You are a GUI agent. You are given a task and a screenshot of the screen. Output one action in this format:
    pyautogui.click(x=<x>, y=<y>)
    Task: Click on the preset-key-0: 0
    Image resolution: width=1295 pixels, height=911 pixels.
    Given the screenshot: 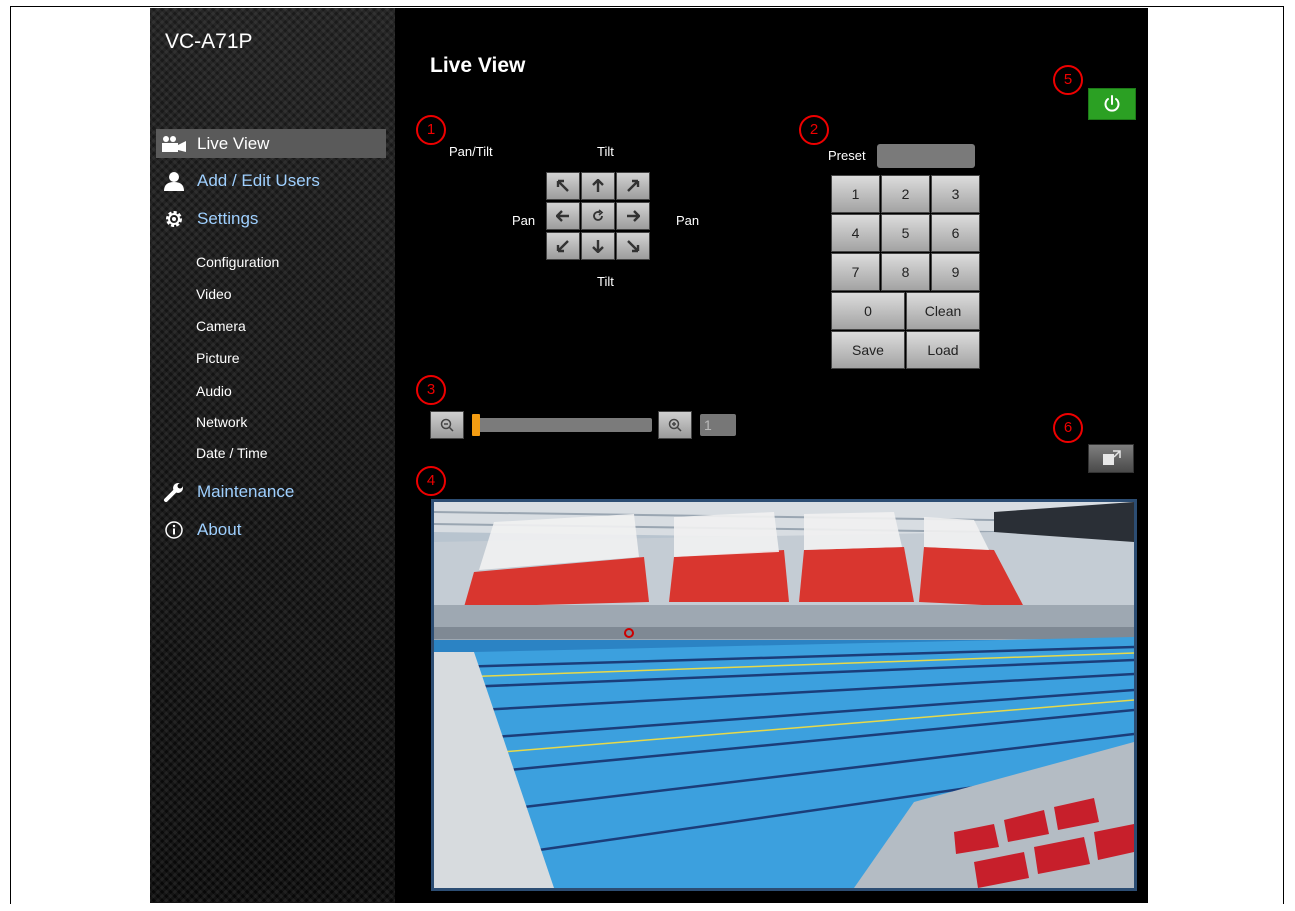 What is the action you would take?
    pyautogui.click(x=868, y=311)
    